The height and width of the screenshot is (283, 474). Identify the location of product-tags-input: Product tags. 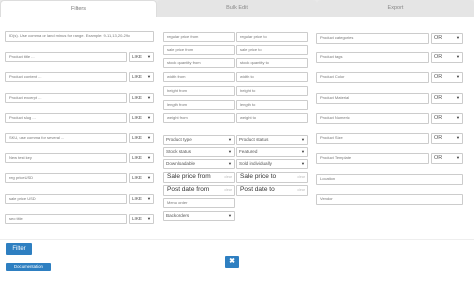
(372, 57).